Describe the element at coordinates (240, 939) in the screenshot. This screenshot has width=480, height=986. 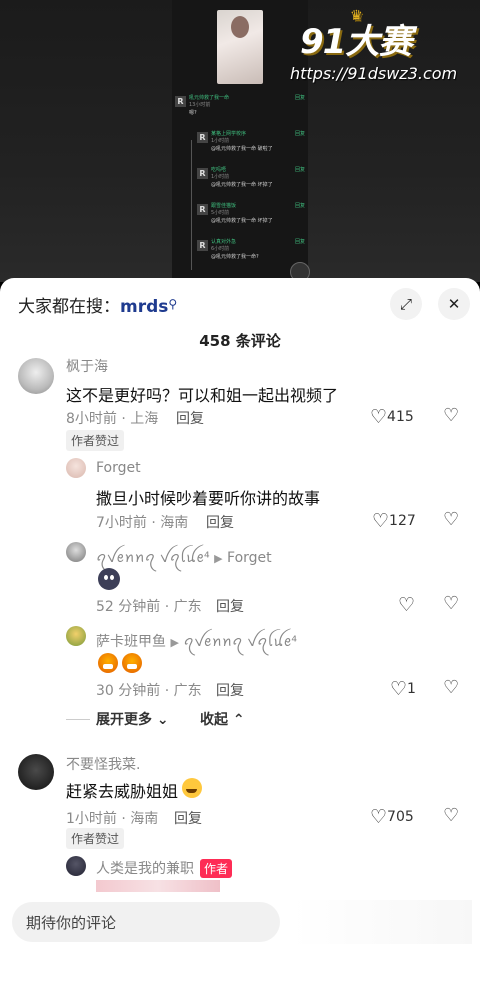
I see `comment-input-bar: 期待你的评论` at that location.